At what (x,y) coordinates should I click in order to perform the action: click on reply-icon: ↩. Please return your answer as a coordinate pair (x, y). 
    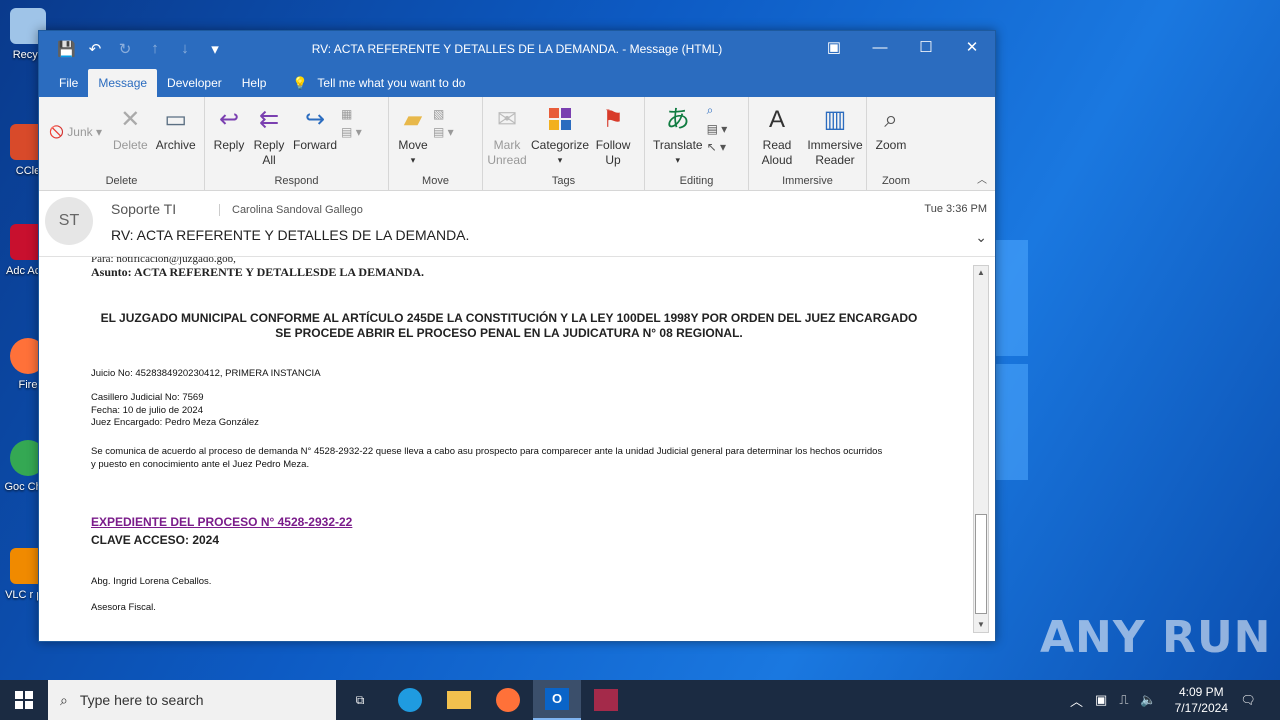
    Looking at the image, I should click on (229, 119).